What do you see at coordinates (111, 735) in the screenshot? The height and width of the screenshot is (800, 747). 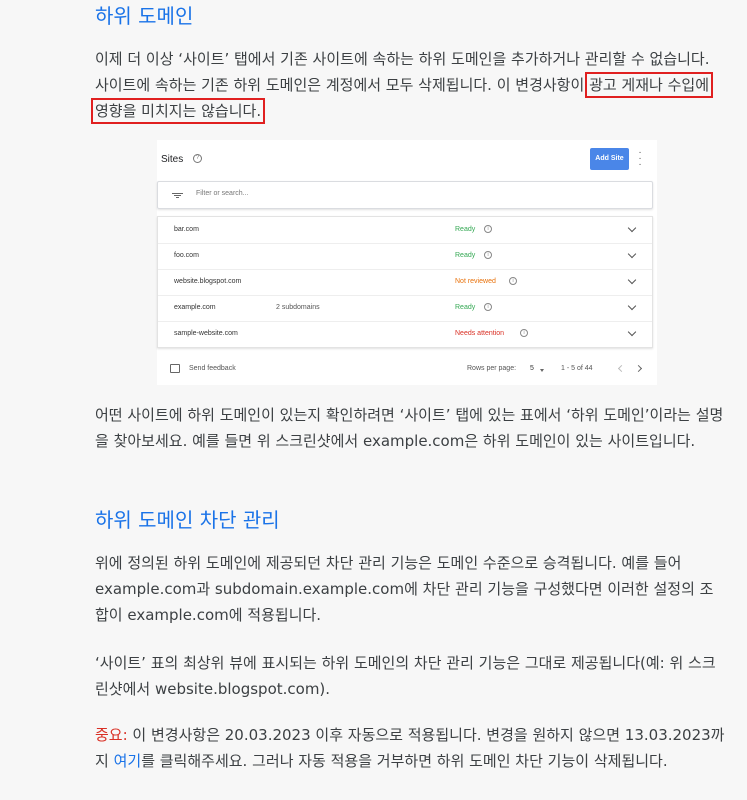 I see `important-label: 중요:` at bounding box center [111, 735].